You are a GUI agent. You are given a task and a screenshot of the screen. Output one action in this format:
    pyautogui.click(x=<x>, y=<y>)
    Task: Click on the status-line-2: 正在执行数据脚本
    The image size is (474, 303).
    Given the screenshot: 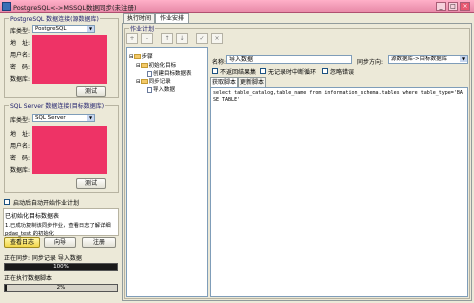 What is the action you would take?
    pyautogui.click(x=28, y=278)
    